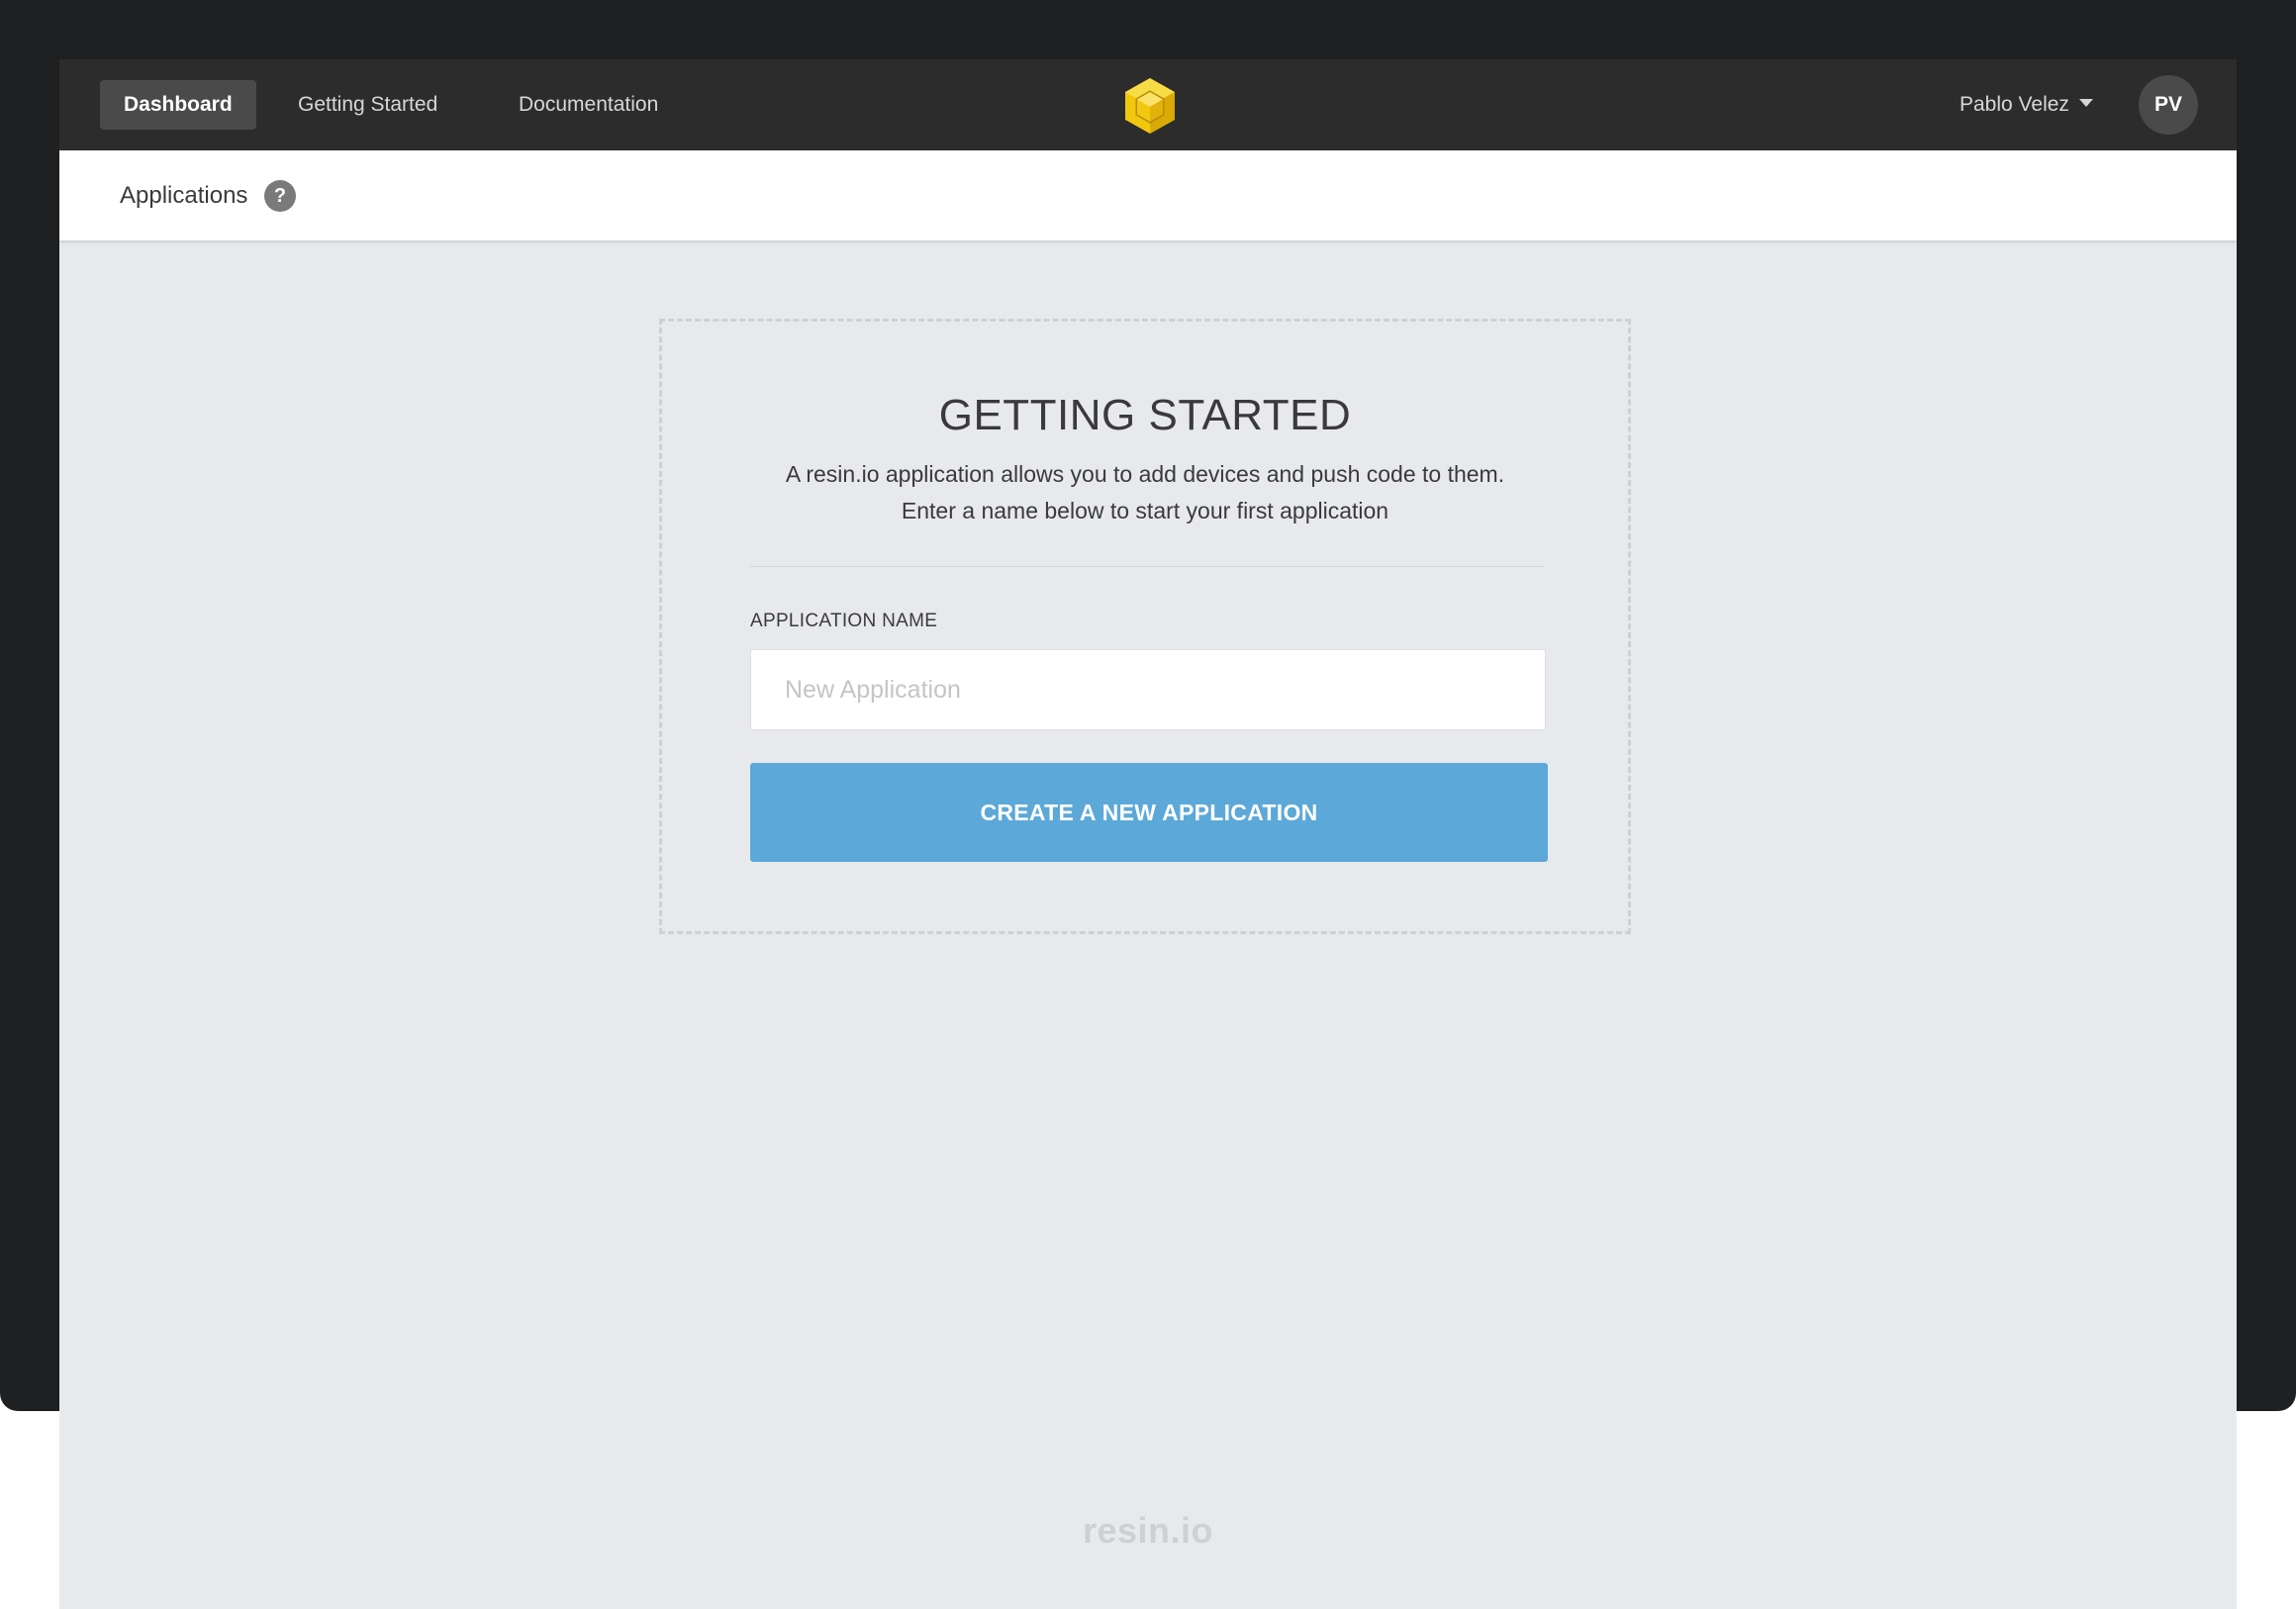 This screenshot has height=1609, width=2296. What do you see at coordinates (1148, 689) in the screenshot?
I see `application-name-input` at bounding box center [1148, 689].